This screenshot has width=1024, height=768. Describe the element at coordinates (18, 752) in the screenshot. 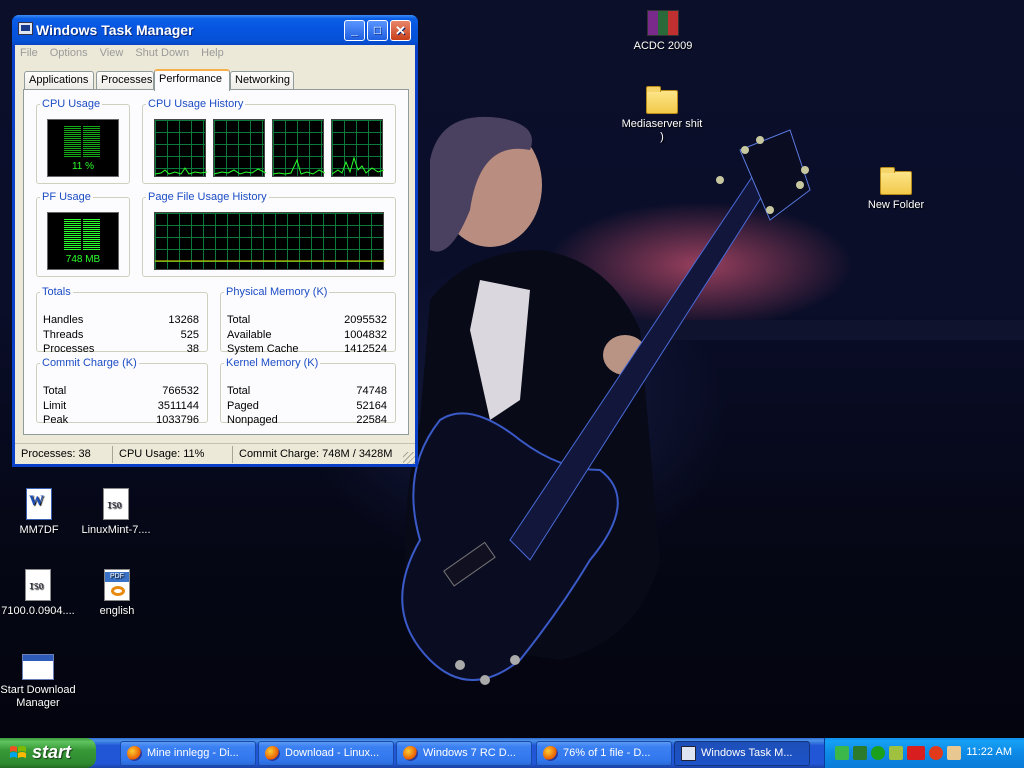

I see `windows-flag-icon` at that location.